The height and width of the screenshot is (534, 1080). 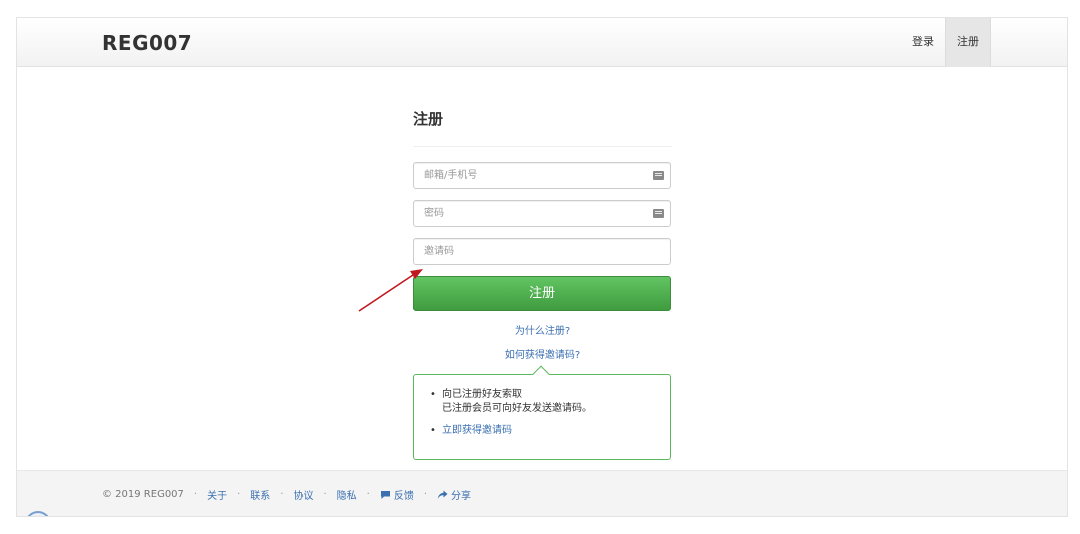 I want to click on why-register-link: 为什么注册?, so click(x=542, y=329).